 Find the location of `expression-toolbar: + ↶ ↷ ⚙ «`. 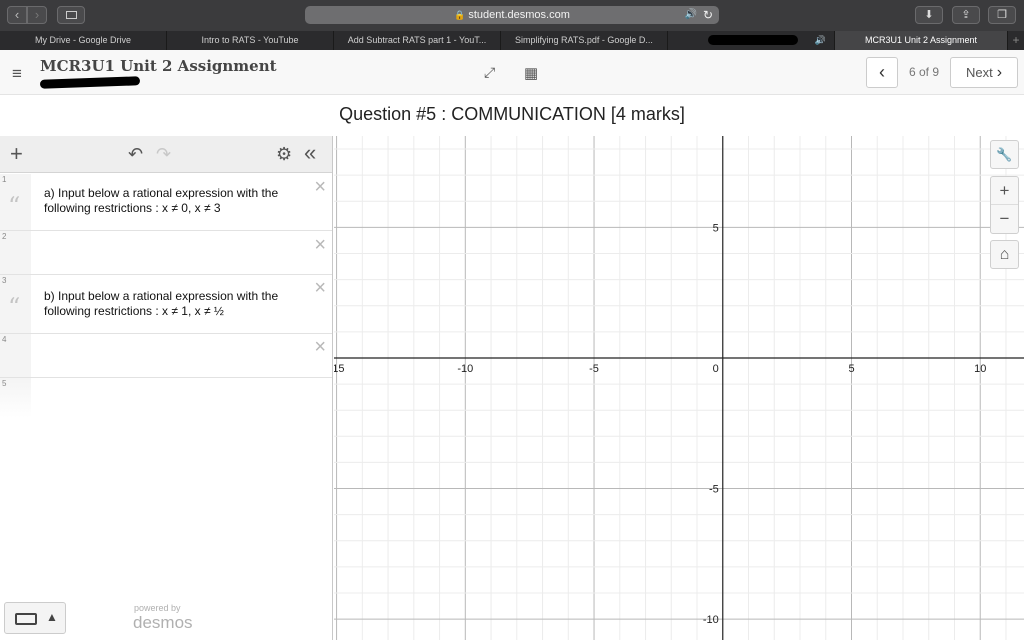

expression-toolbar: + ↶ ↷ ⚙ « is located at coordinates (166, 154).